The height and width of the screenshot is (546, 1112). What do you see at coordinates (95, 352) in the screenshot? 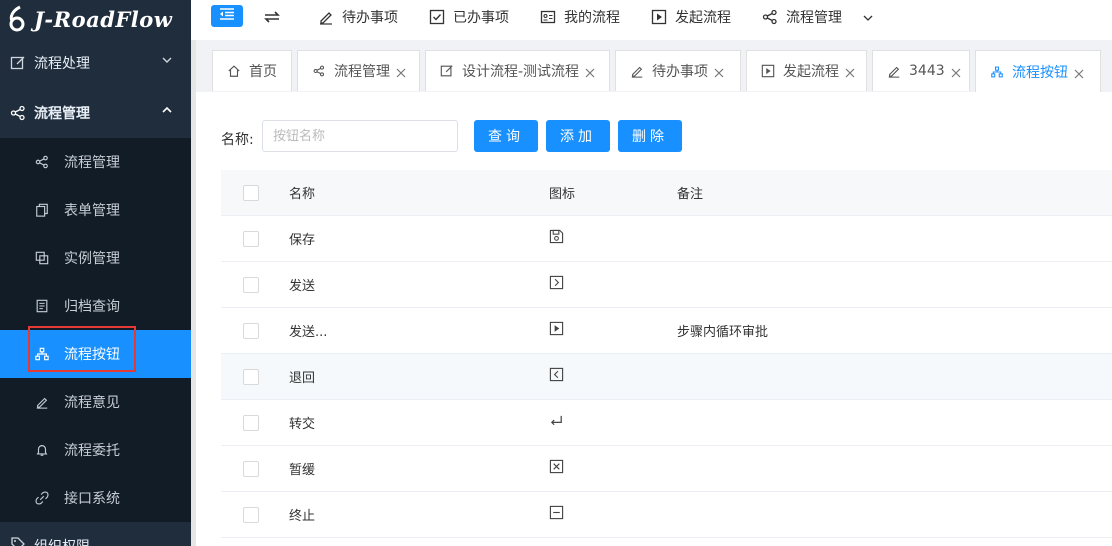
I see `sidebar-item-flow-button: 流程按钮` at bounding box center [95, 352].